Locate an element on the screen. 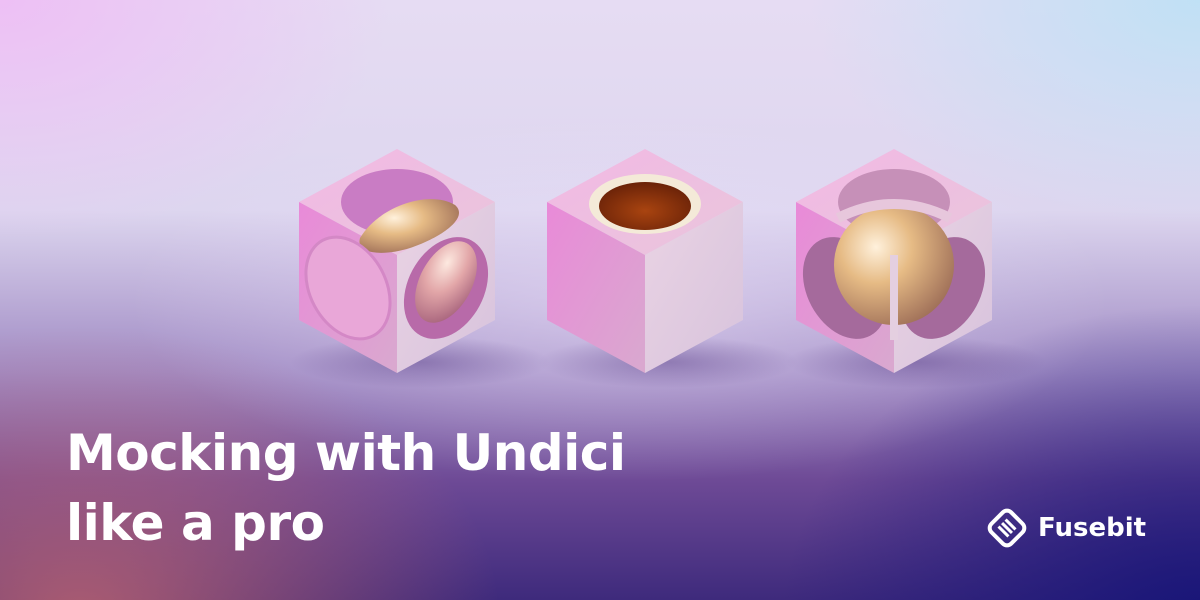 Image resolution: width=1200 pixels, height=600 pixels. brand-logo: Fusebit is located at coordinates (1066, 528).